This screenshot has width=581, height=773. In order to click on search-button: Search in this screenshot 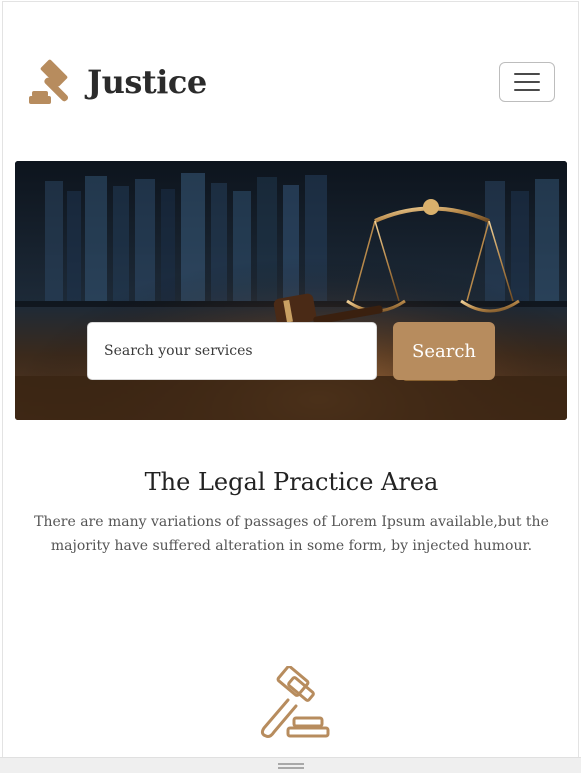, I will do `click(444, 351)`.